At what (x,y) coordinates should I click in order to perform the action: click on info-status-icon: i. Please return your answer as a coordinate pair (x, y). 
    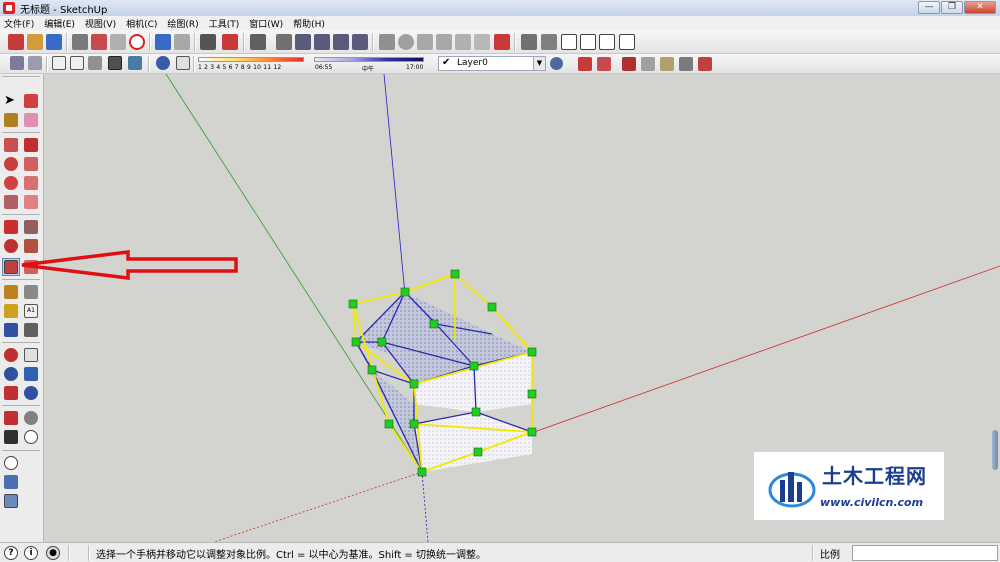
    Looking at the image, I should click on (31, 553).